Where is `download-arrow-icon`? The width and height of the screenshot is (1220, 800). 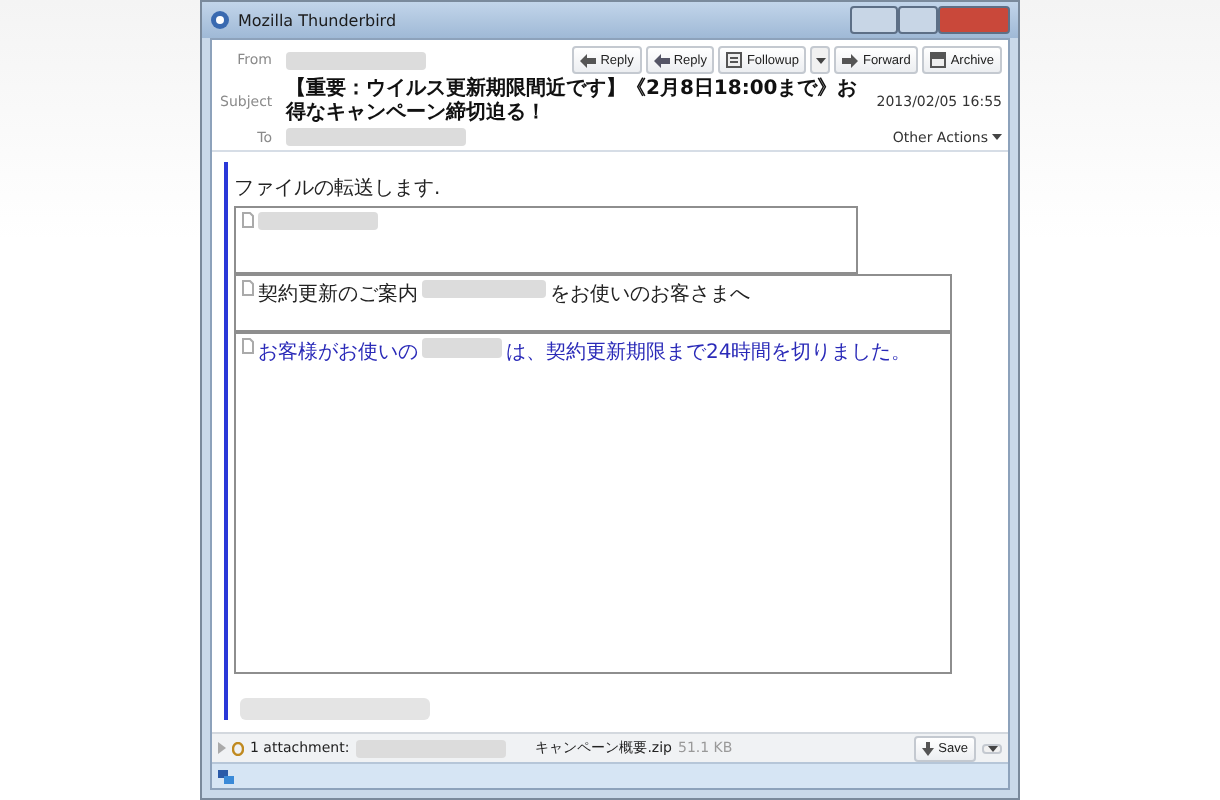 download-arrow-icon is located at coordinates (928, 748).